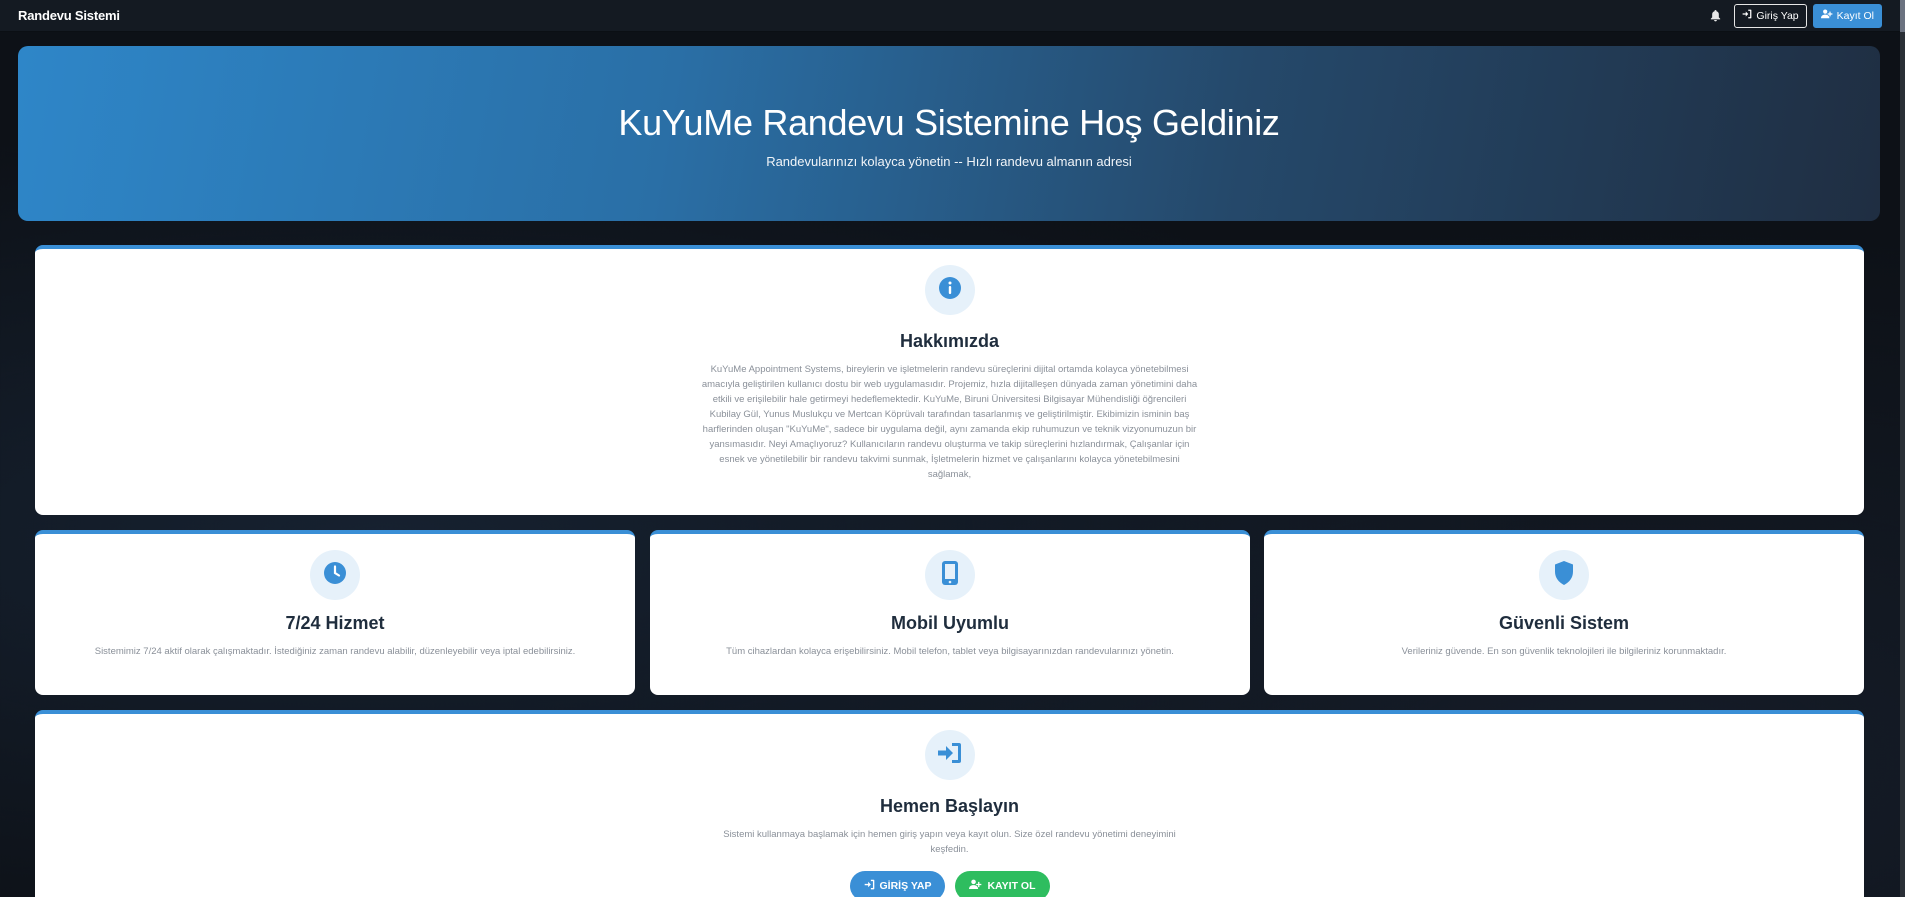 The image size is (1905, 897). I want to click on hero-title: KuYuMe Randevu Sistemine Hoş Geldiniz, so click(949, 122).